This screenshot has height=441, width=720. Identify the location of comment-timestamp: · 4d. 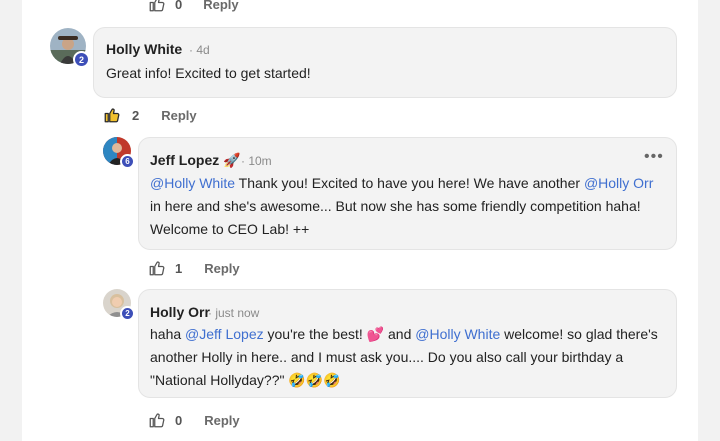
(199, 50).